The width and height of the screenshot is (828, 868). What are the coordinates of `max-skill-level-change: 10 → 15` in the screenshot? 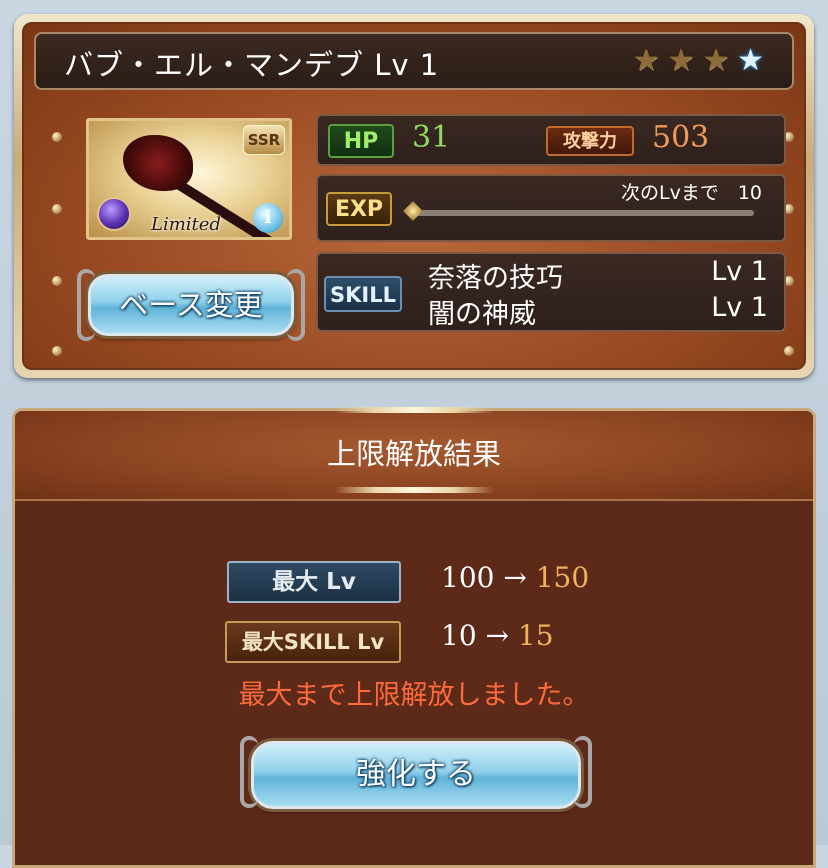 It's located at (497, 635).